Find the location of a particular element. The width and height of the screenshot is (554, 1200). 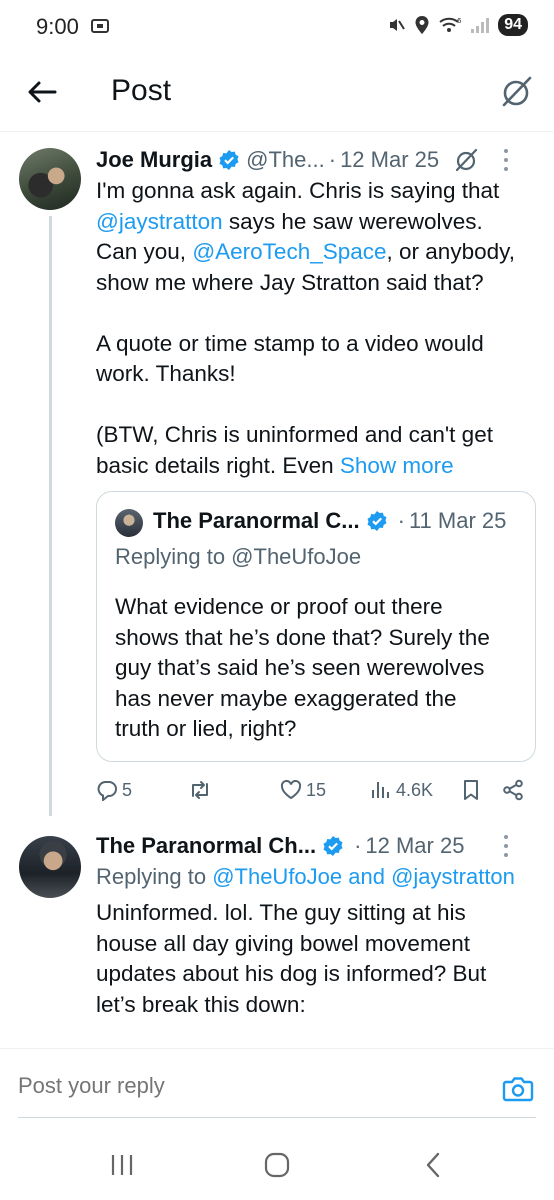

reply-icon is located at coordinates (107, 791).